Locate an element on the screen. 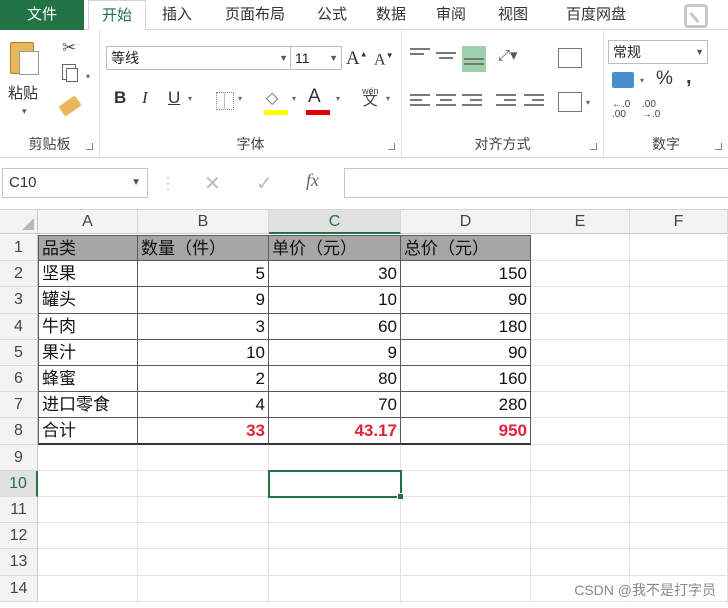 This screenshot has height=608, width=728. cell-e11 is located at coordinates (580, 510).